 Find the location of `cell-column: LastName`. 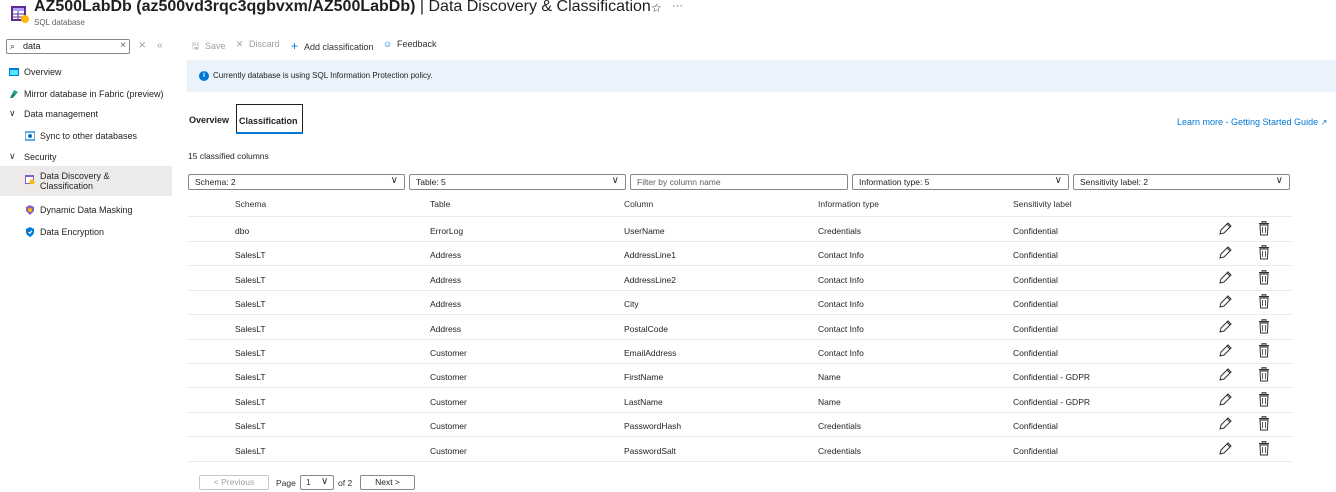

cell-column: LastName is located at coordinates (643, 401).